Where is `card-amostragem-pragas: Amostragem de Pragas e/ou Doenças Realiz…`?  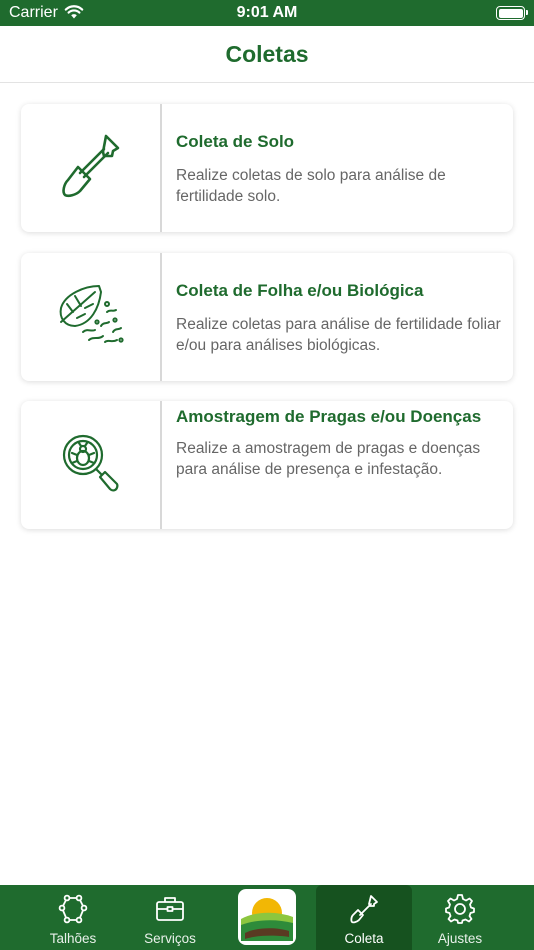 card-amostragem-pragas: Amostragem de Pragas e/ou Doenças Realiz… is located at coordinates (267, 465).